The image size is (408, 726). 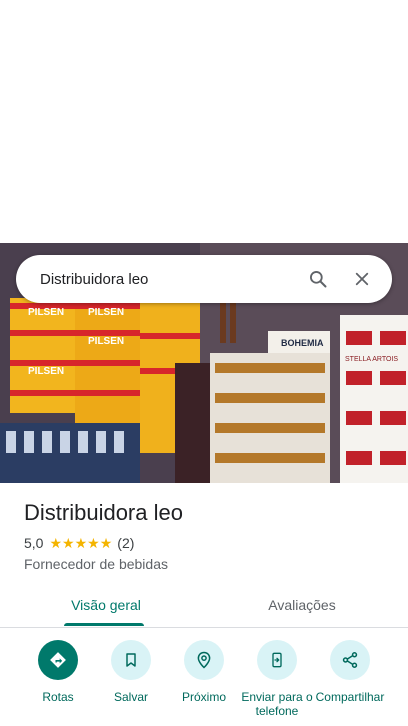 What do you see at coordinates (204, 605) in the screenshot?
I see `tab-bar: Visão geral Avaliações` at bounding box center [204, 605].